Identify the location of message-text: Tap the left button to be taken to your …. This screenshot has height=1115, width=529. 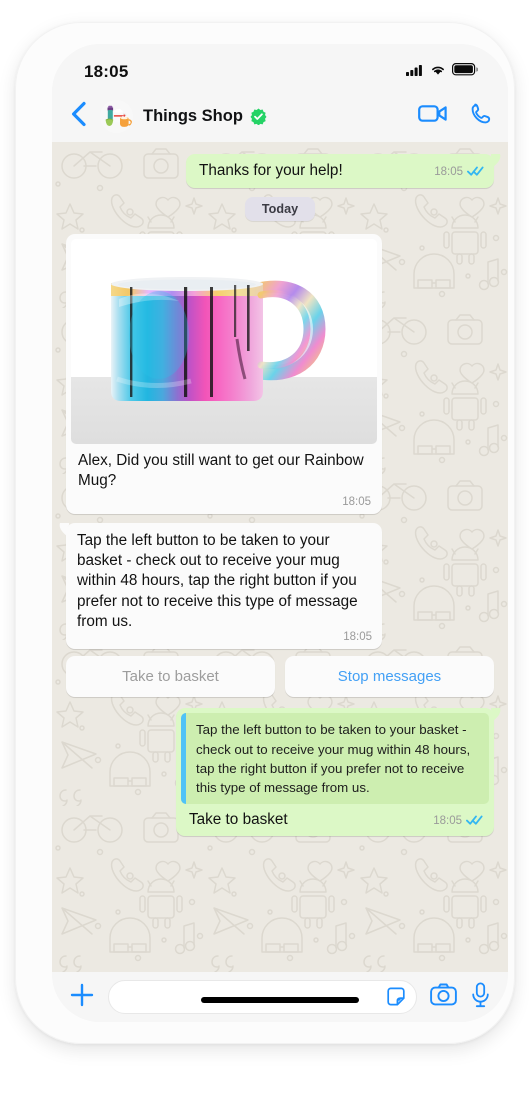
(217, 581).